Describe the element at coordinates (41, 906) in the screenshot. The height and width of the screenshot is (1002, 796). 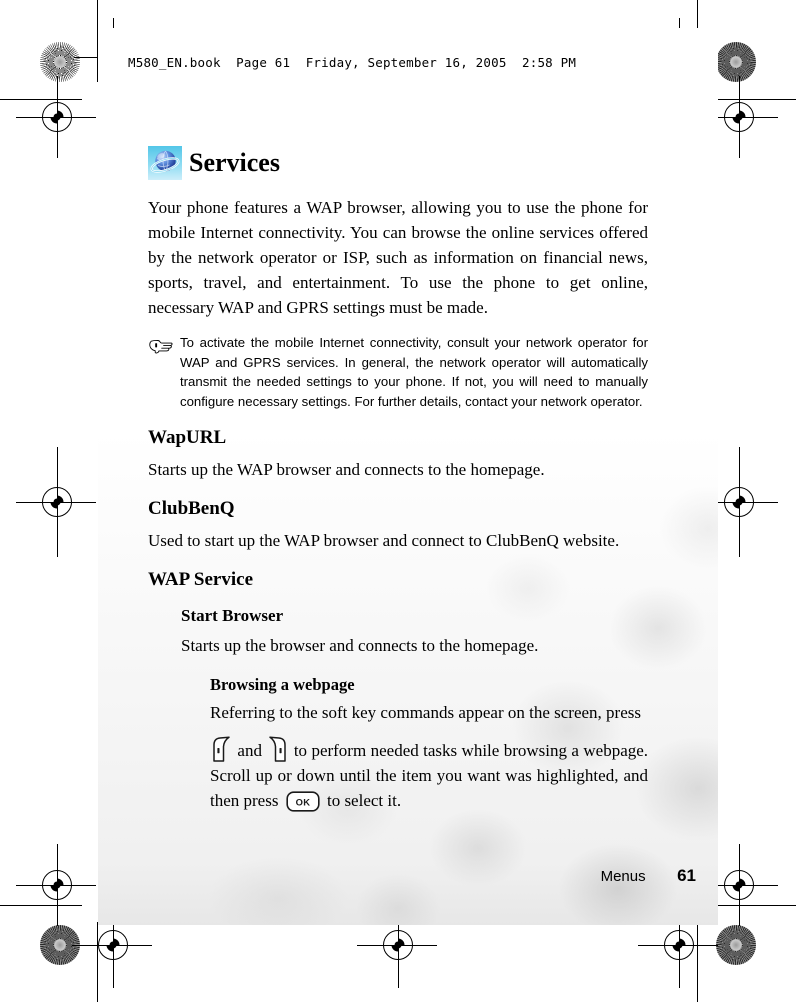
I see `trim-line-bottom-left-h` at that location.